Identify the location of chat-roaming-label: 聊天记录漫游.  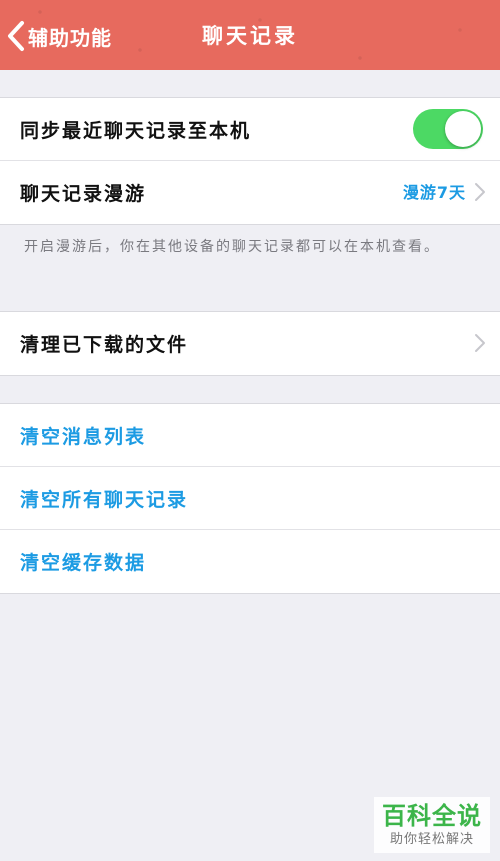
(83, 194).